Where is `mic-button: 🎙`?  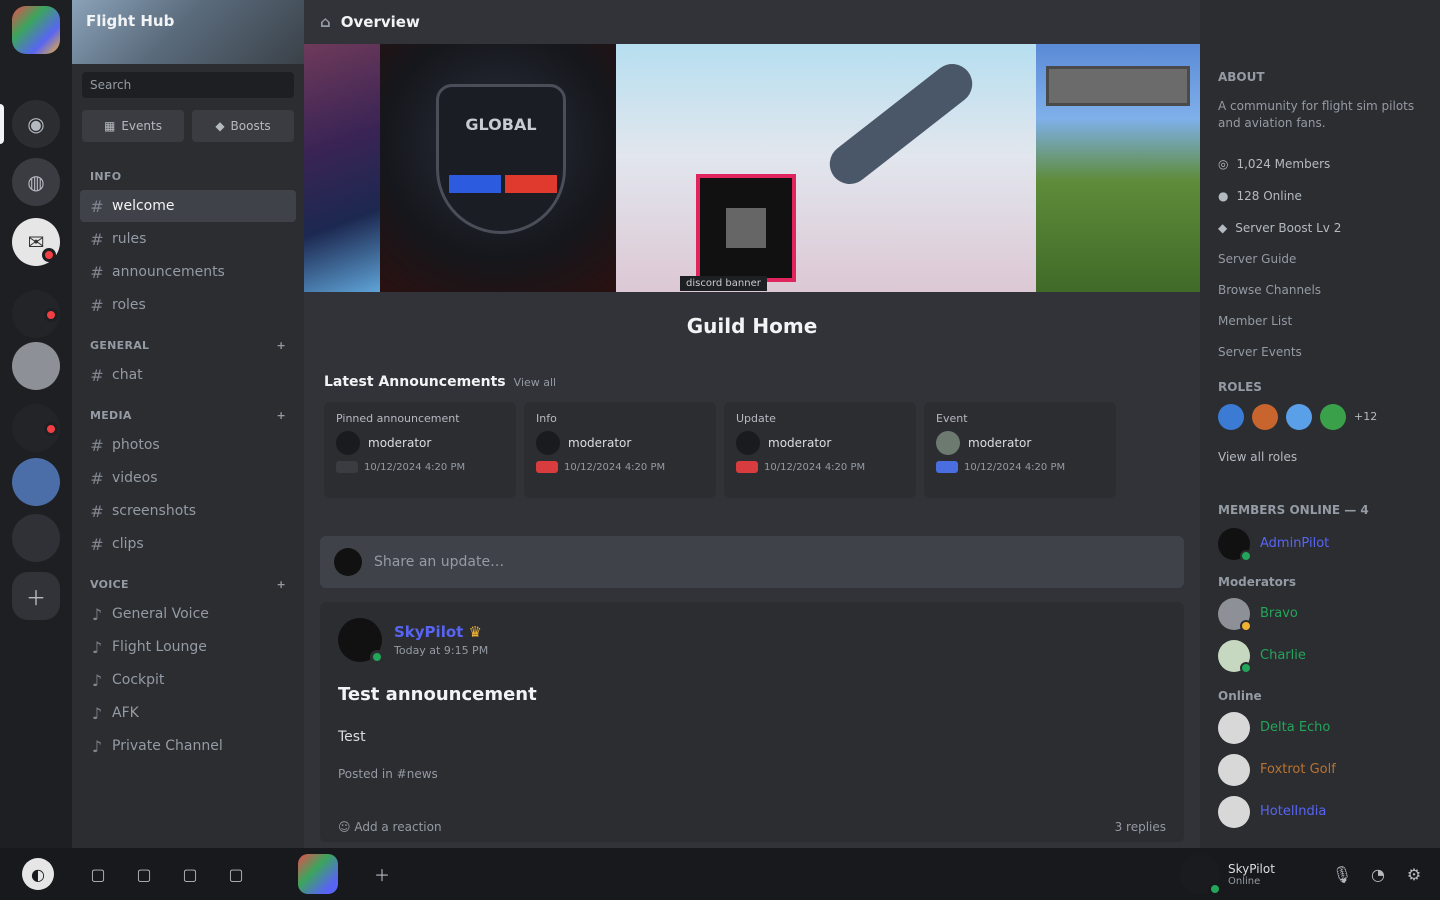
mic-button: 🎙 is located at coordinates (1342, 874).